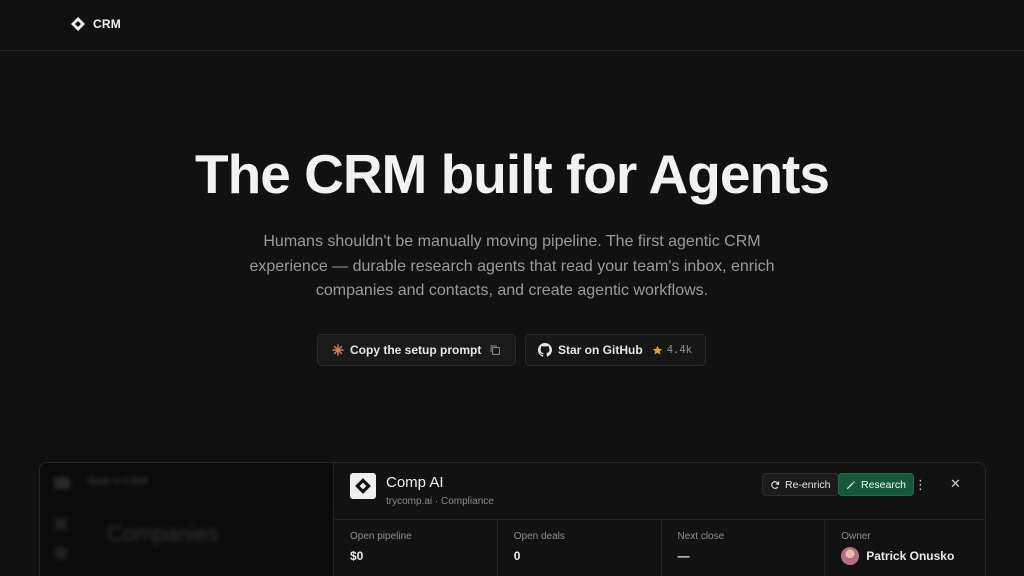  I want to click on stat-open-pipeline: Open pipeline $0, so click(416, 548).